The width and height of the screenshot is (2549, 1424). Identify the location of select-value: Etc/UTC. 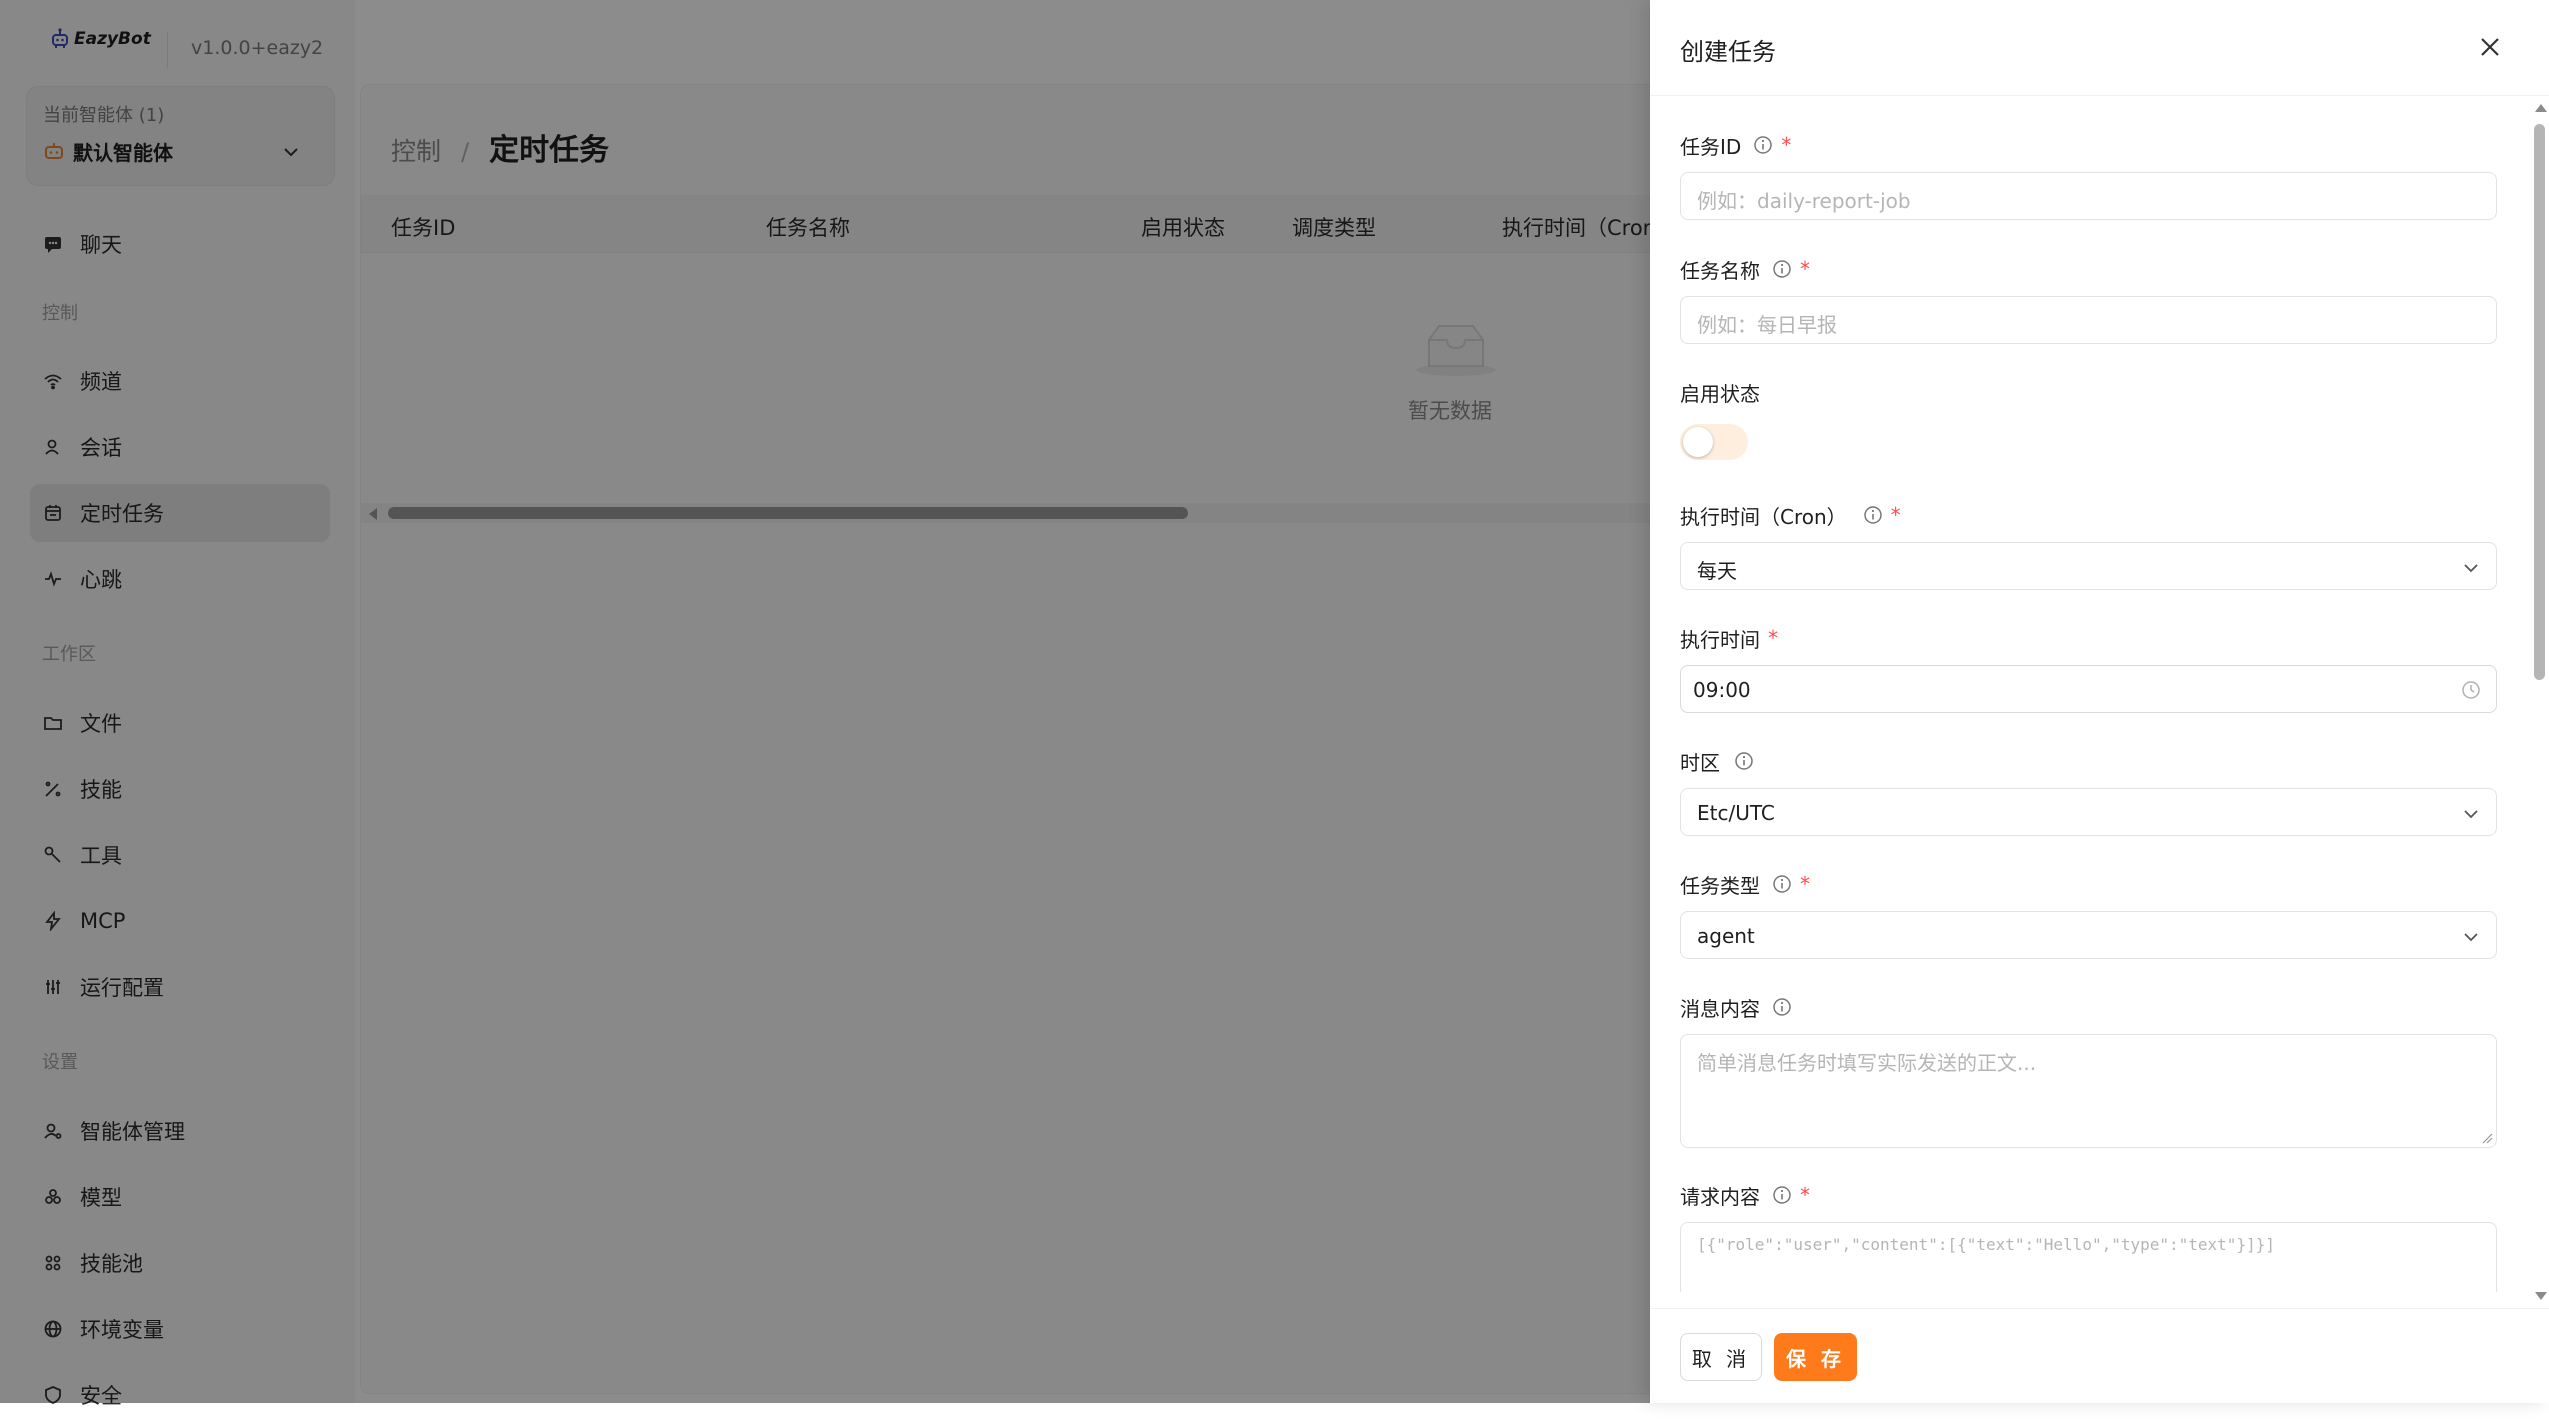
(1736, 813).